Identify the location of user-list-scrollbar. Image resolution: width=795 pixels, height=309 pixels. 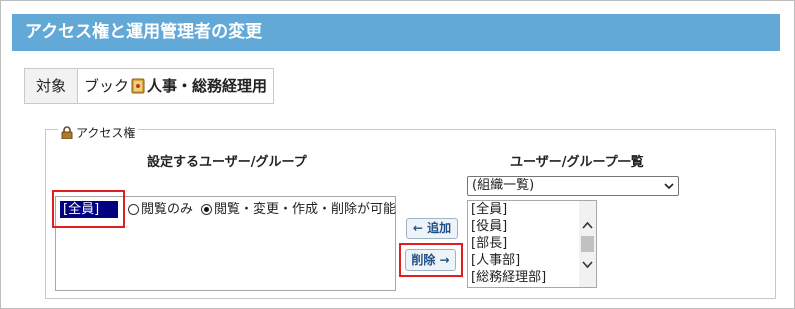
(587, 244).